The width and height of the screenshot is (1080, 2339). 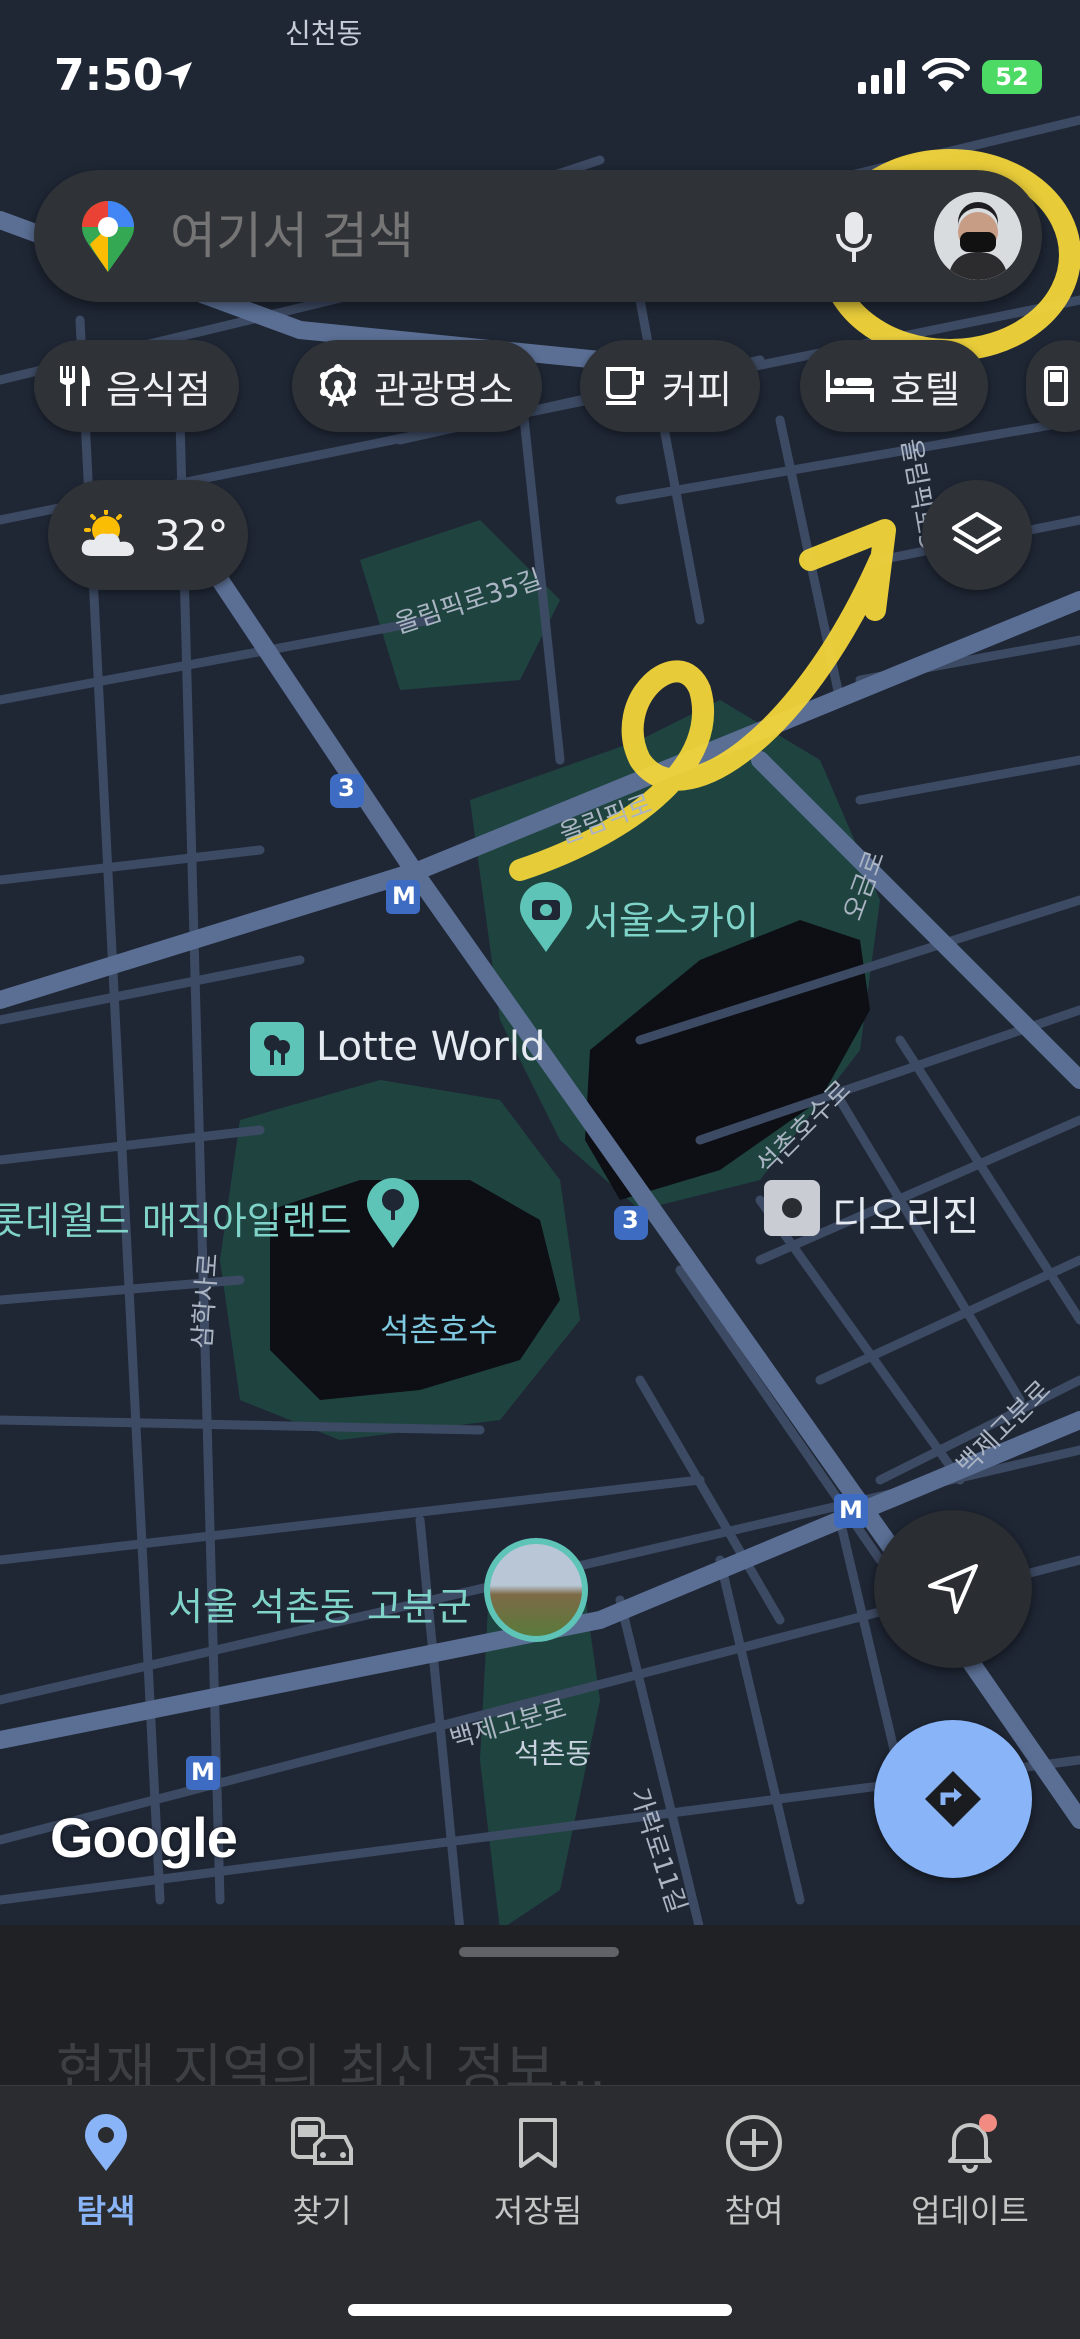 I want to click on status-bar: 신천동 7:50 52, so click(x=540, y=75).